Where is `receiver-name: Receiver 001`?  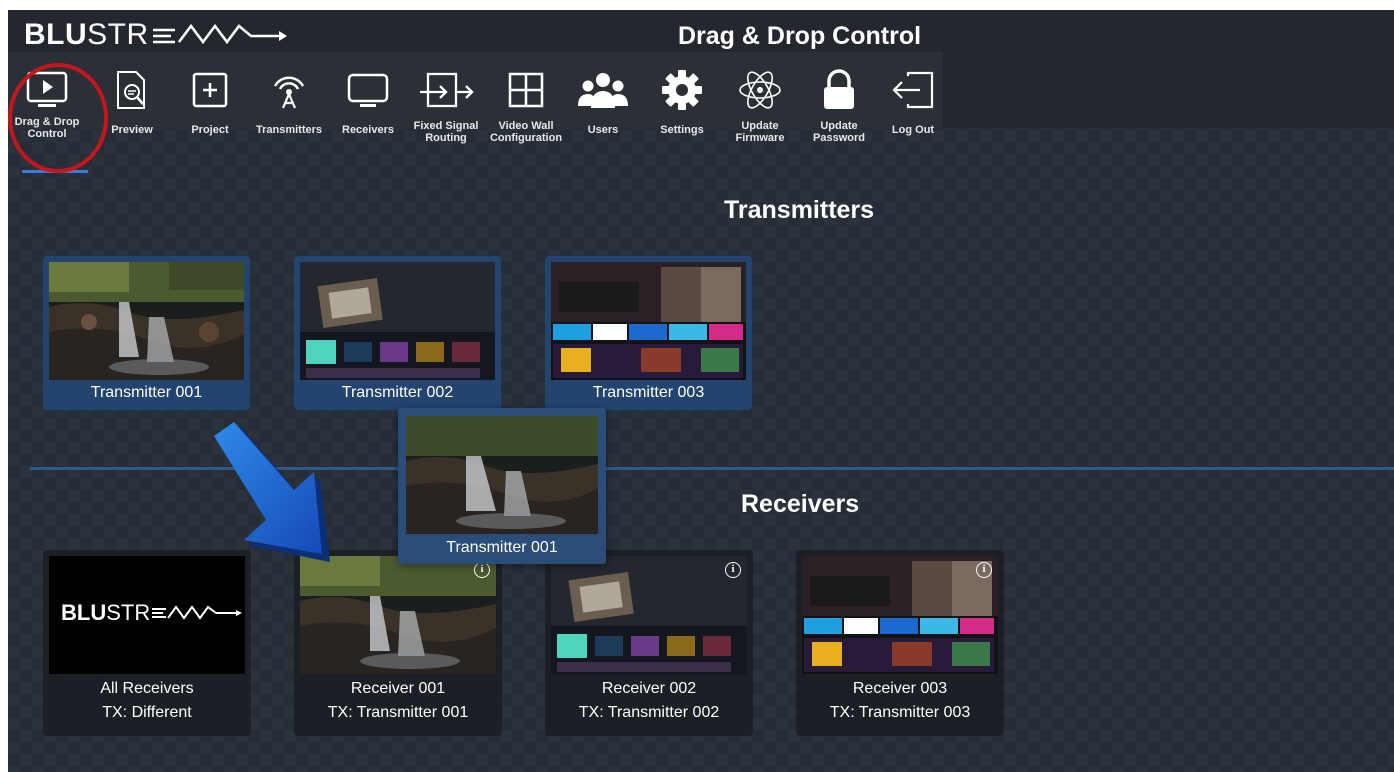
receiver-name: Receiver 001 is located at coordinates (398, 688).